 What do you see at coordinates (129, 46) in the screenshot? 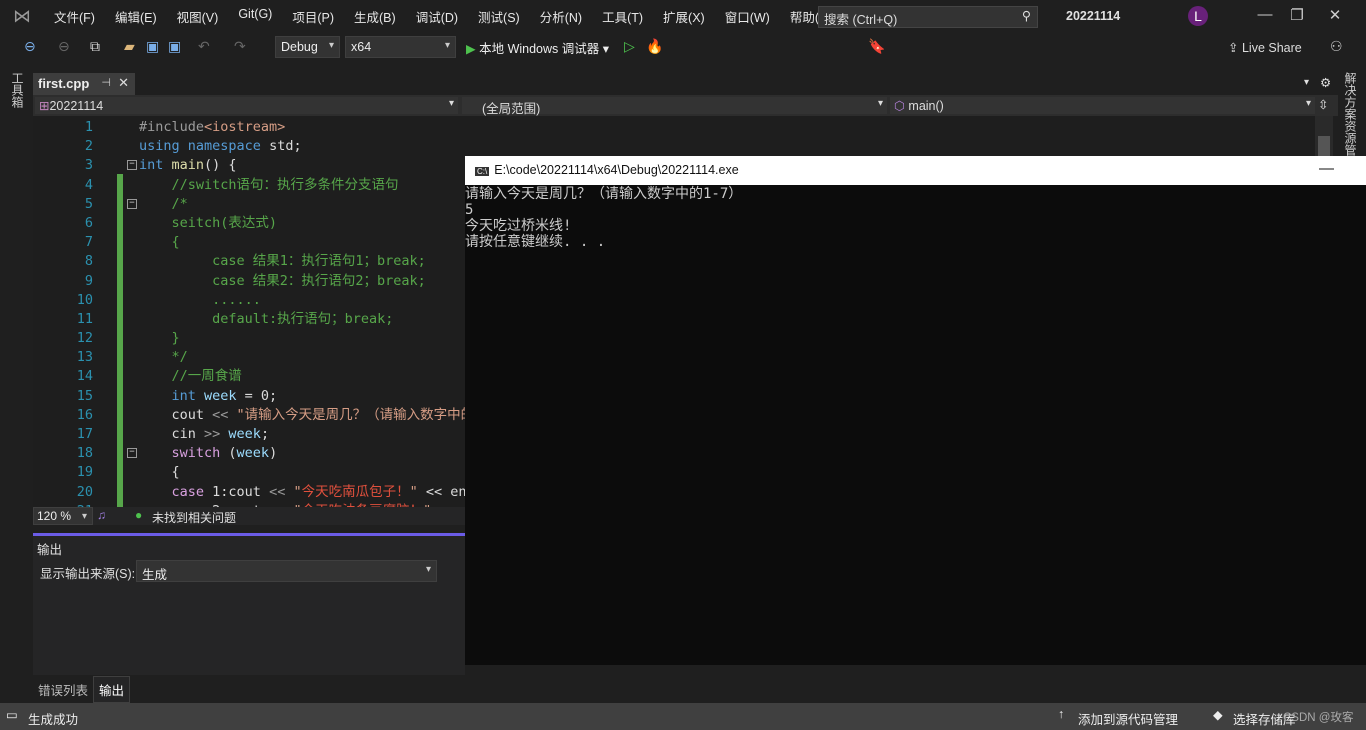
I see `open-folder-icon: ▰` at bounding box center [129, 46].